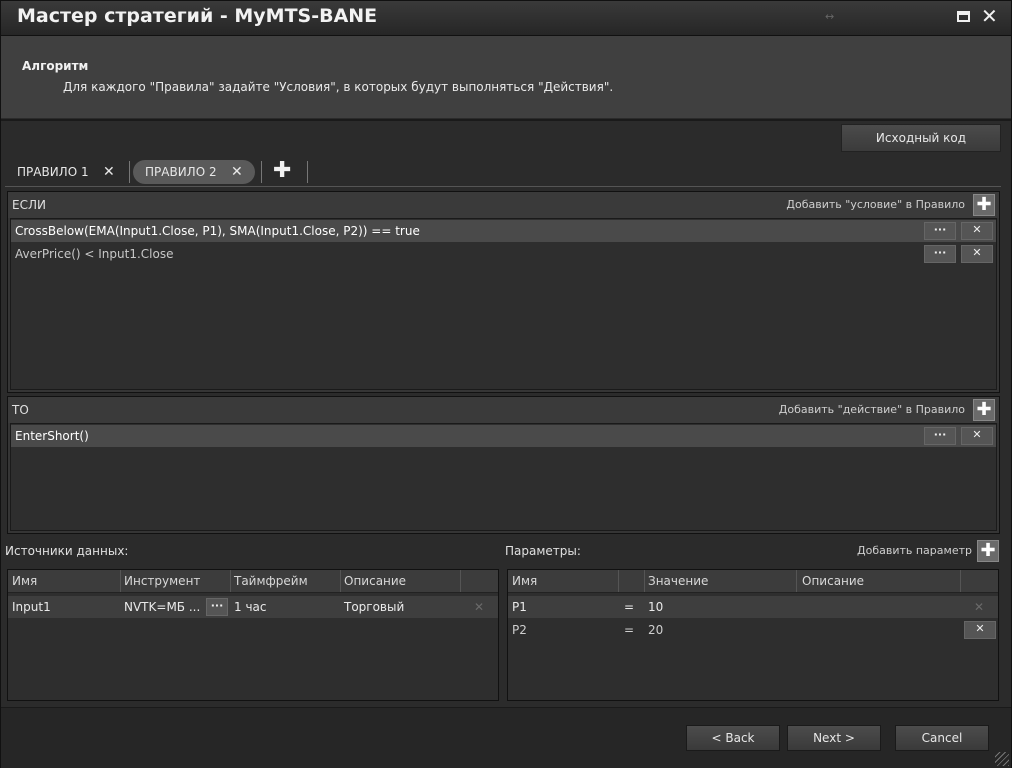 The height and width of the screenshot is (768, 1012). What do you see at coordinates (31, 607) in the screenshot?
I see `source-name: Input1` at bounding box center [31, 607].